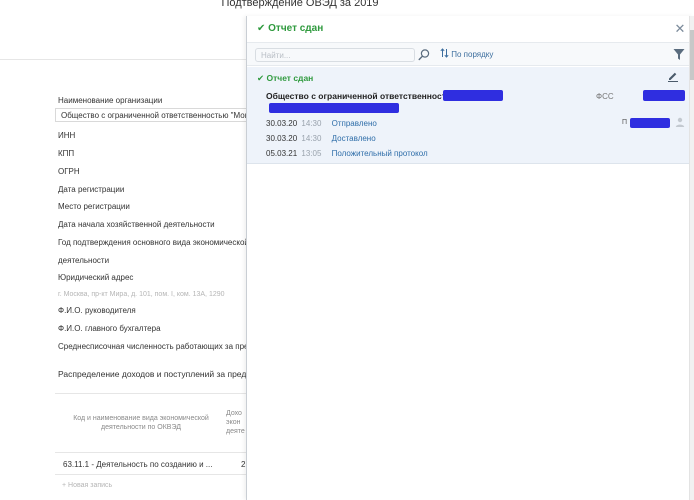 The height and width of the screenshot is (500, 694). I want to click on field-label-accountant: Ф.И.О. главного бухгалтера, so click(109, 328).